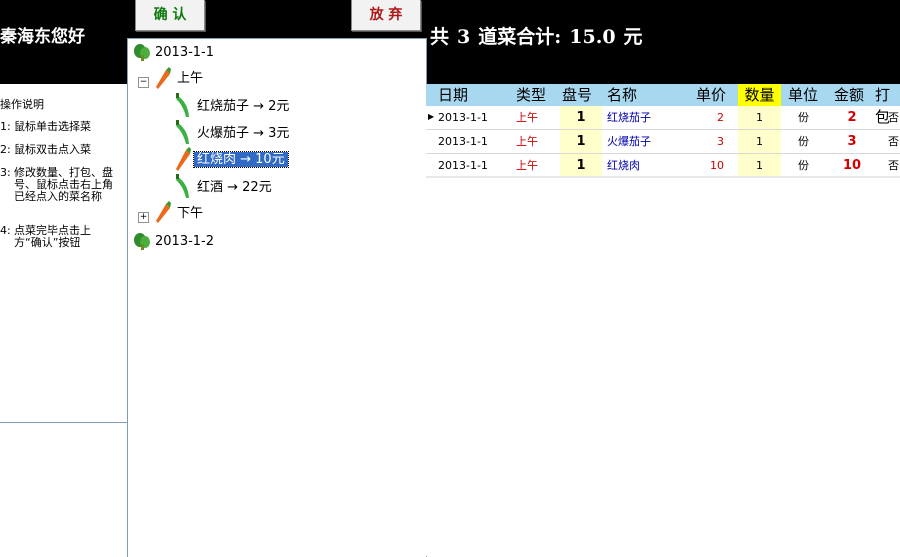 The width and height of the screenshot is (900, 557). What do you see at coordinates (622, 95) in the screenshot?
I see `column-header-name: 名称` at bounding box center [622, 95].